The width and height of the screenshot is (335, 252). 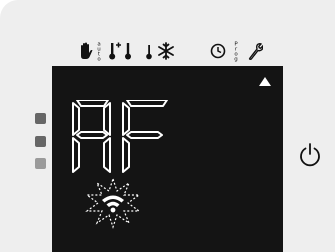 I want to click on wrench-icon, so click(x=255, y=51).